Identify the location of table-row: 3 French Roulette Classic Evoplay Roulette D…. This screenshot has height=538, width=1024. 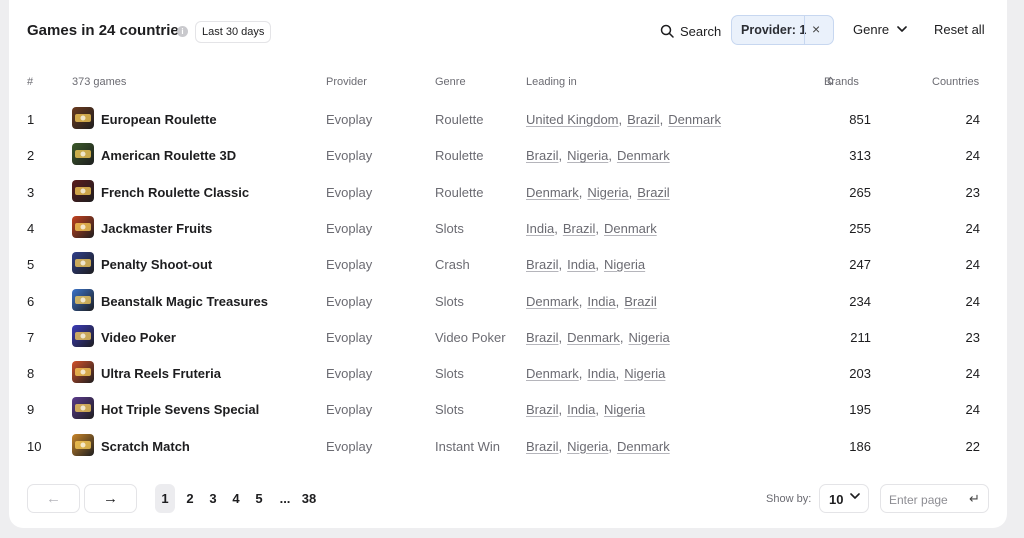
(508, 192).